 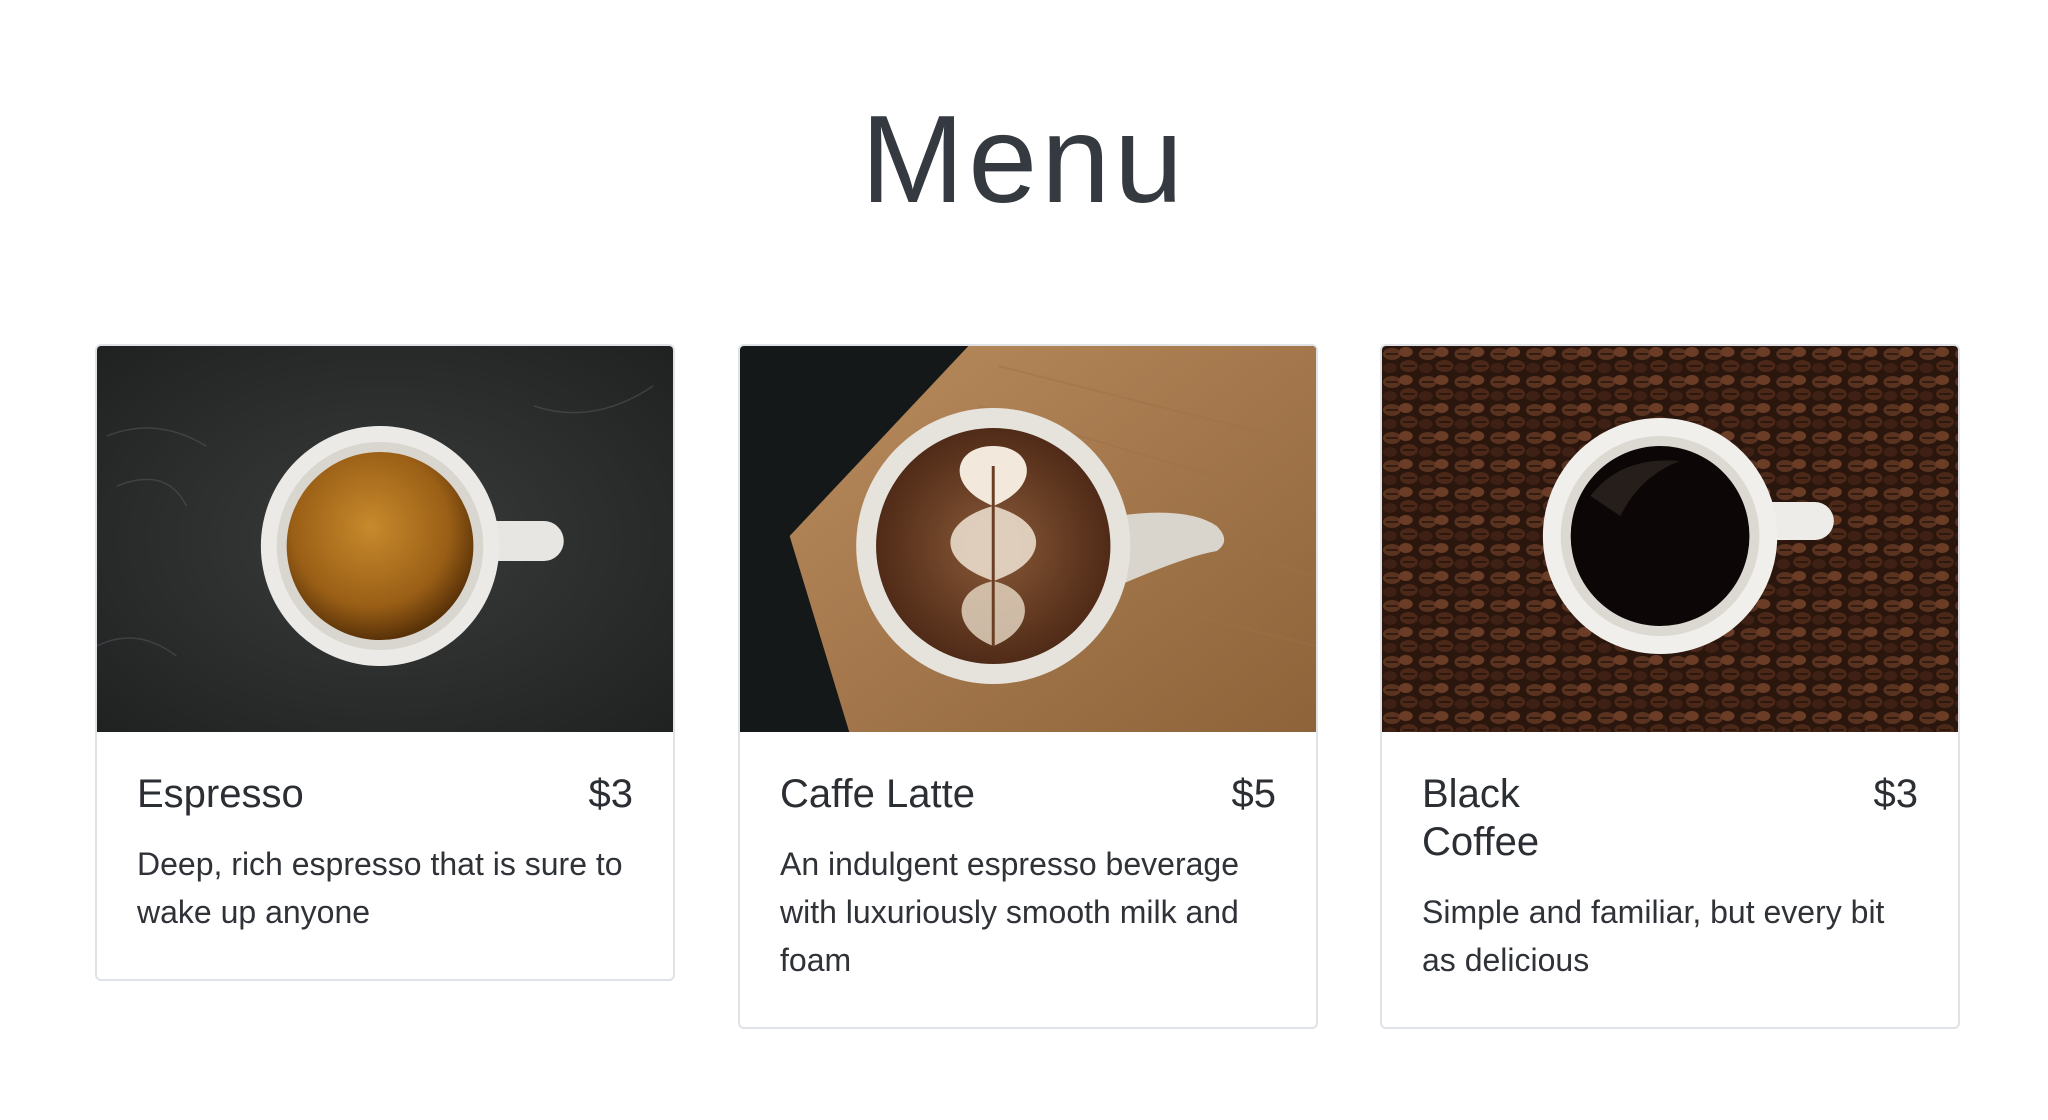 I want to click on item-name: Caffe Latte, so click(x=877, y=794).